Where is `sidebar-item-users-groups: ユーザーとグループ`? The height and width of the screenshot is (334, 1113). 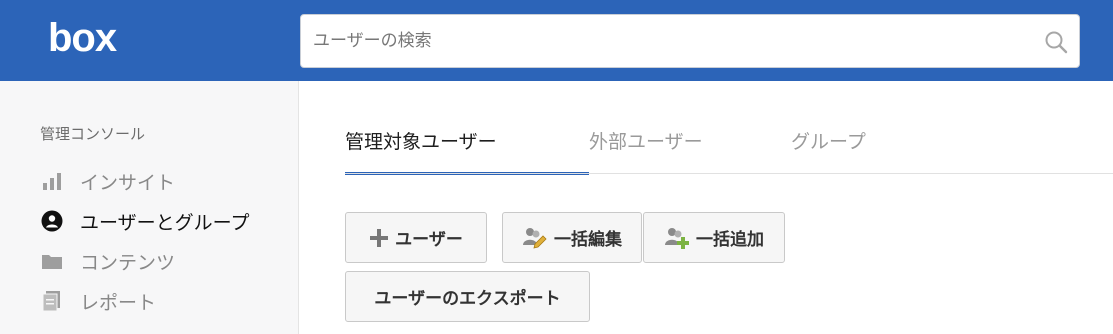
sidebar-item-users-groups: ユーザーとグループ is located at coordinates (144, 221).